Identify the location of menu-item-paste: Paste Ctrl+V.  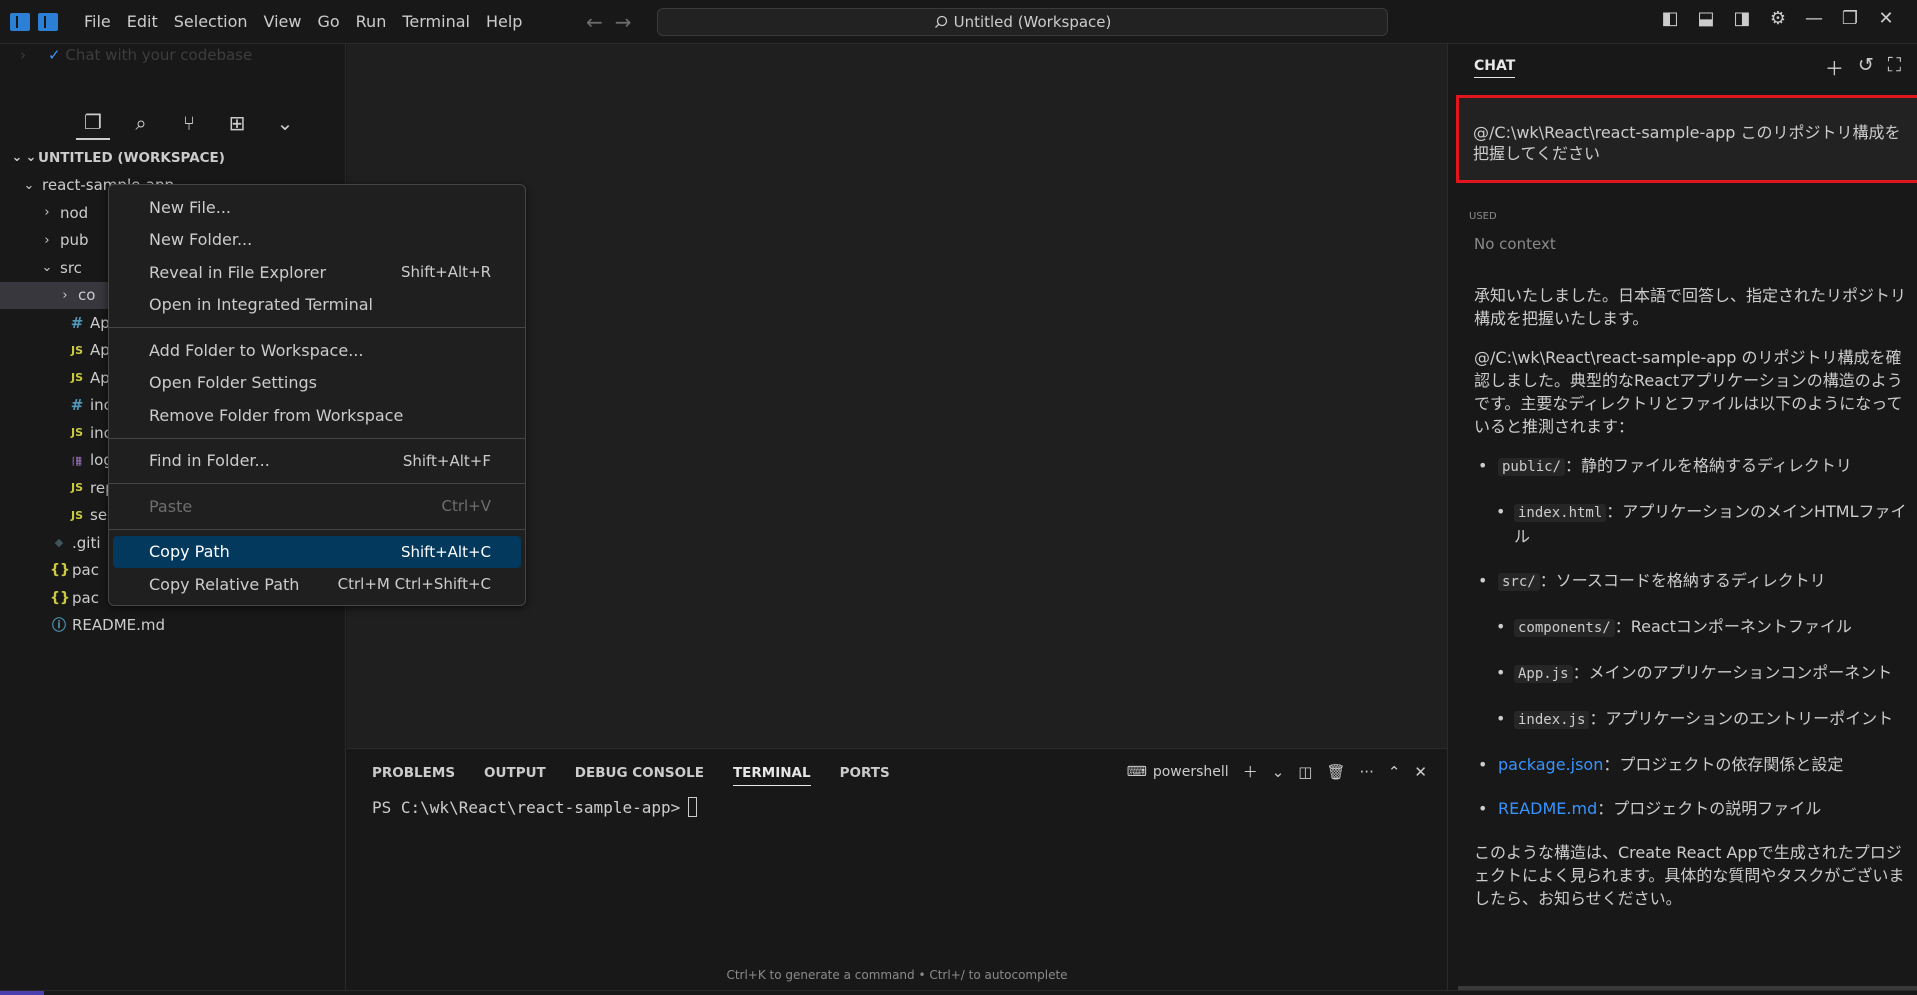
(317, 506).